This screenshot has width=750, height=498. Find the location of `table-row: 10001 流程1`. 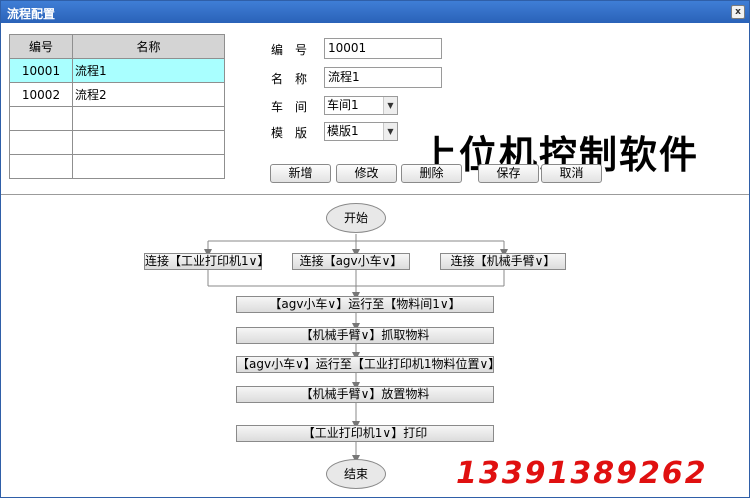

table-row: 10001 流程1 is located at coordinates (117, 70).